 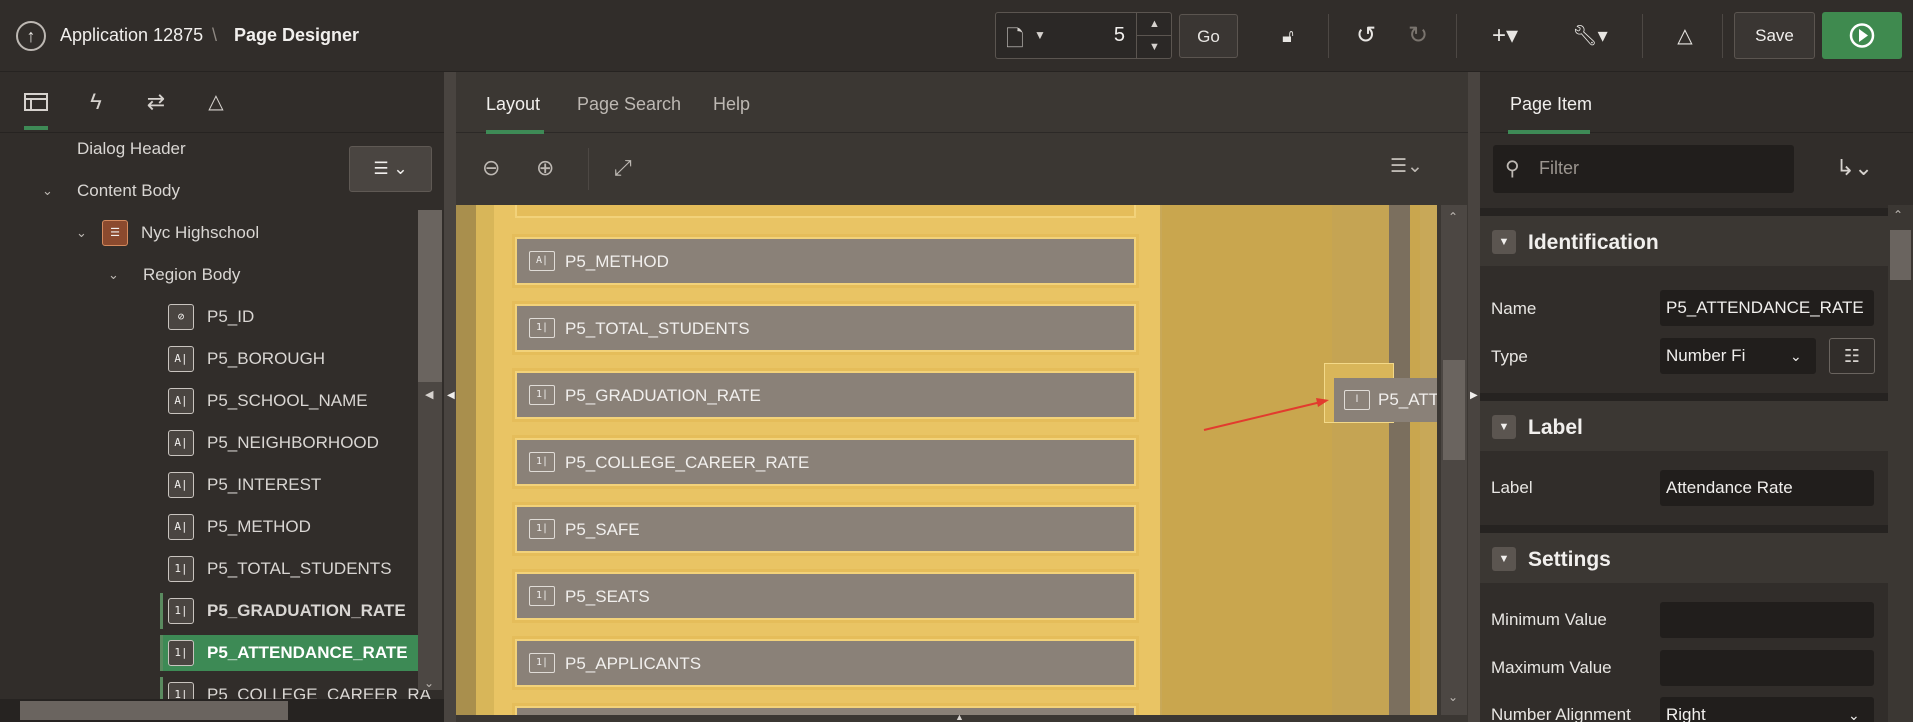 I want to click on section-title: Settings, so click(x=1569, y=559).